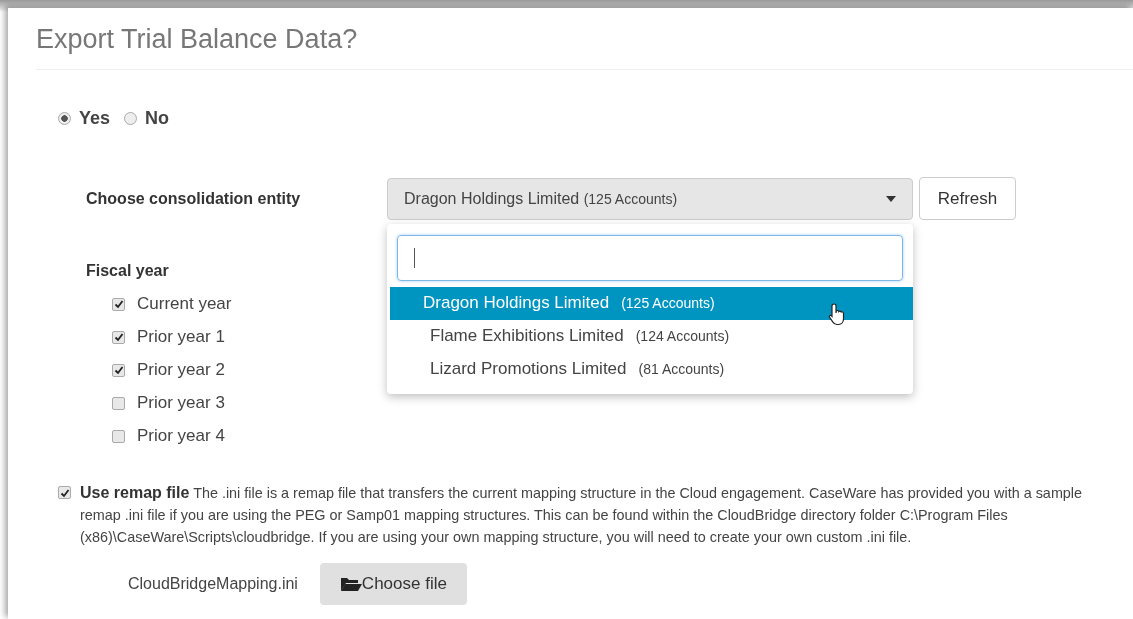  What do you see at coordinates (651, 369) in the screenshot?
I see `dropdown-option: Lizard Promotions Limited (81 Accounts)` at bounding box center [651, 369].